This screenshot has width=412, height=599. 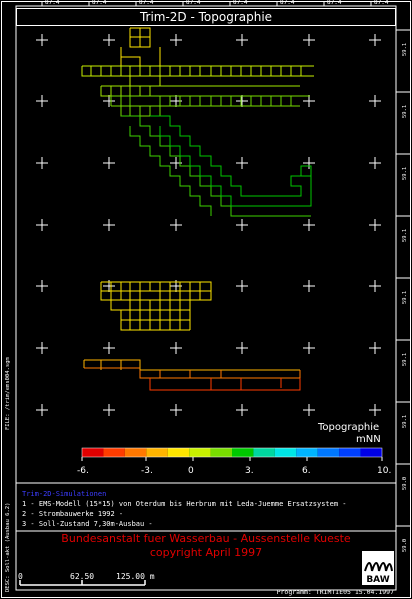 I want to click on colorbar-tick-label: -3., so click(x=147, y=471).